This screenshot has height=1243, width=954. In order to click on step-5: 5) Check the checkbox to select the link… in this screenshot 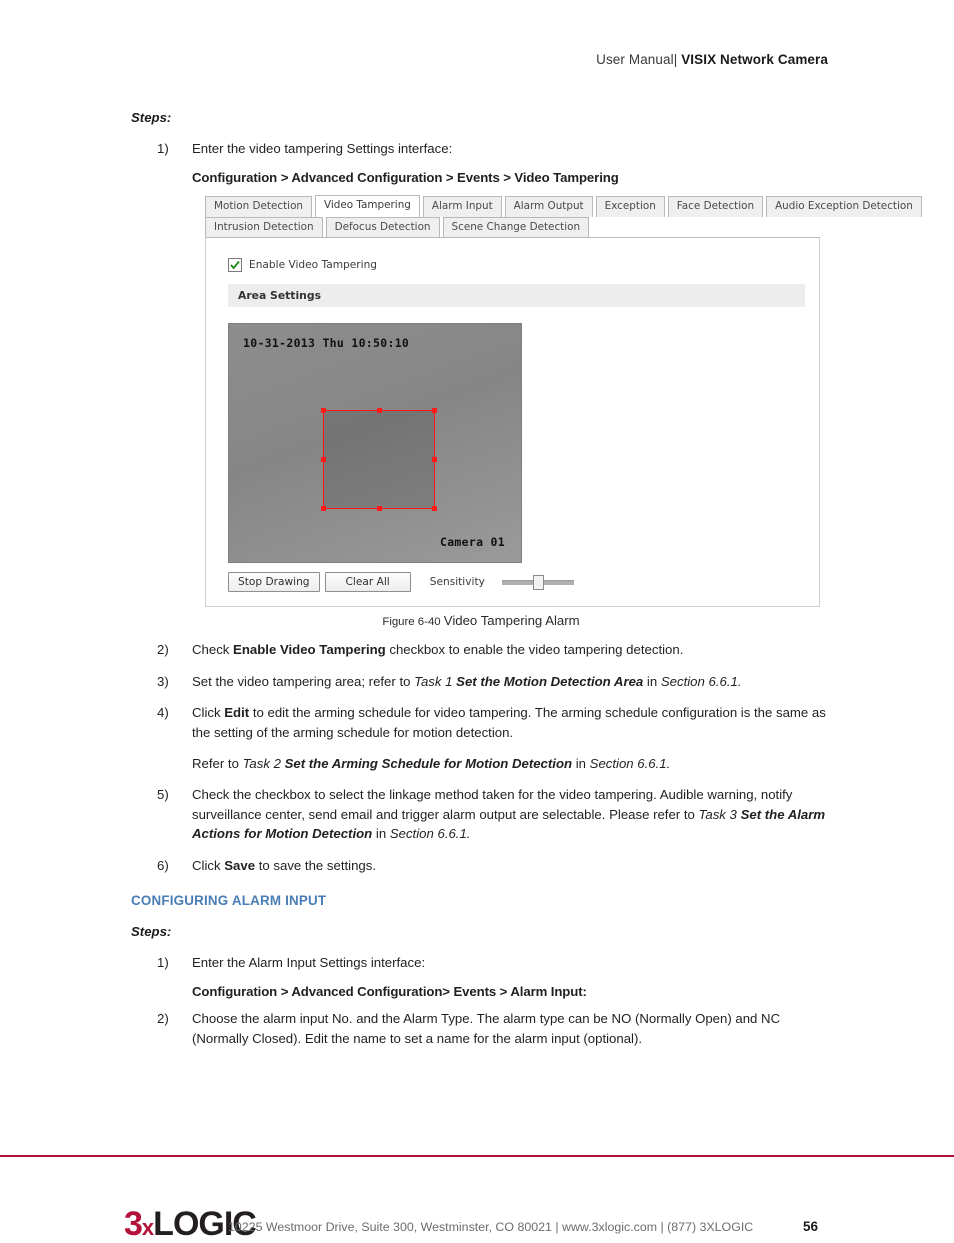, I will do `click(481, 814)`.